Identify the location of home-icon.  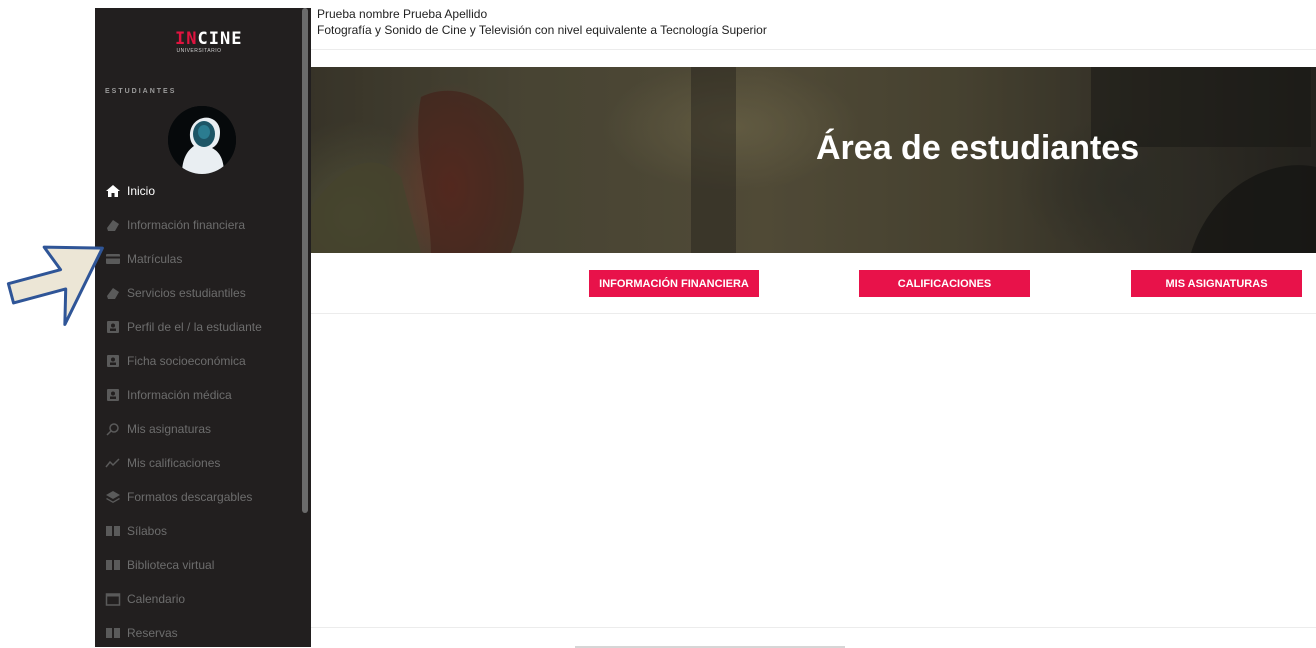
(113, 191).